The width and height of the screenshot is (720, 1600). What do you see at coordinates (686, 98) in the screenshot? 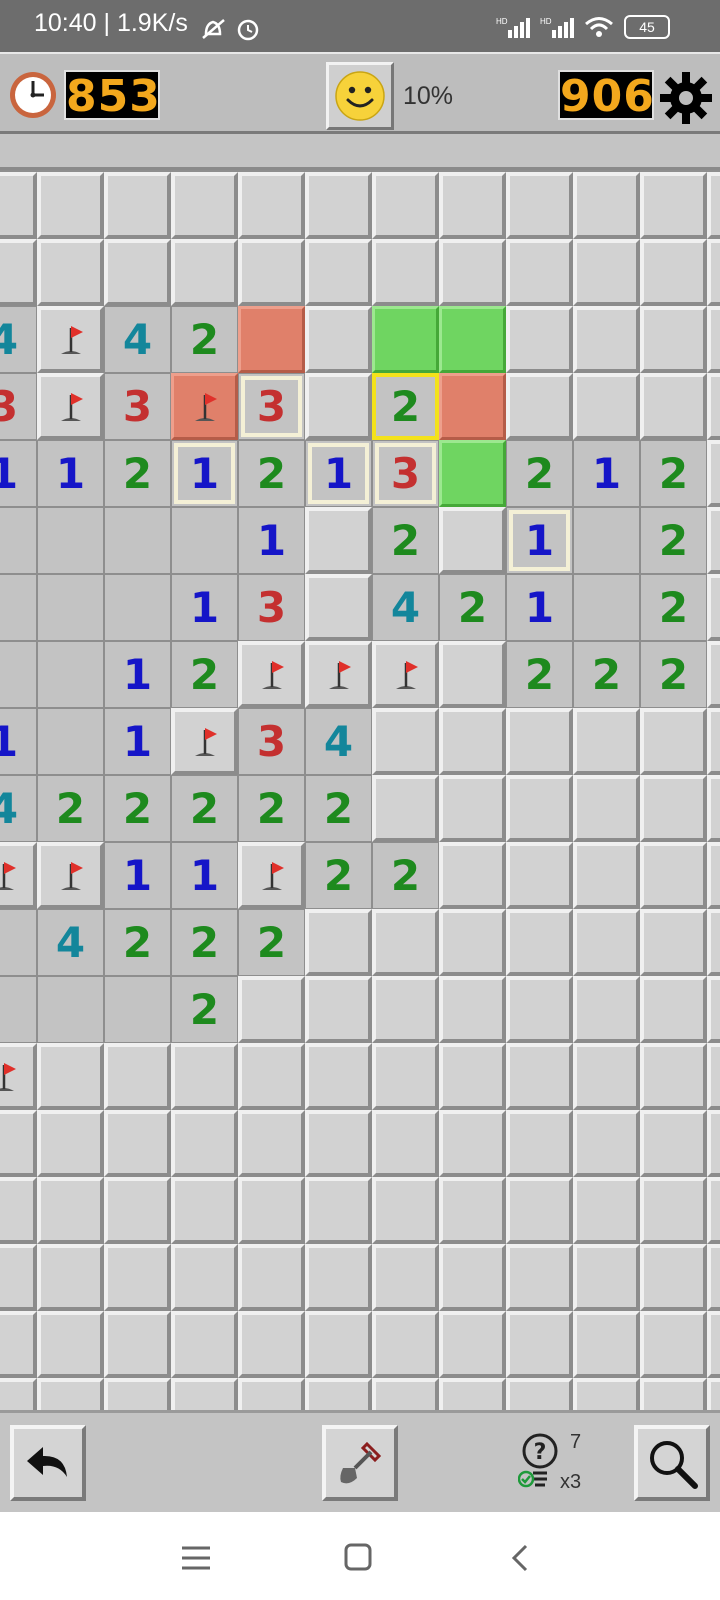
I see `gear-icon` at bounding box center [686, 98].